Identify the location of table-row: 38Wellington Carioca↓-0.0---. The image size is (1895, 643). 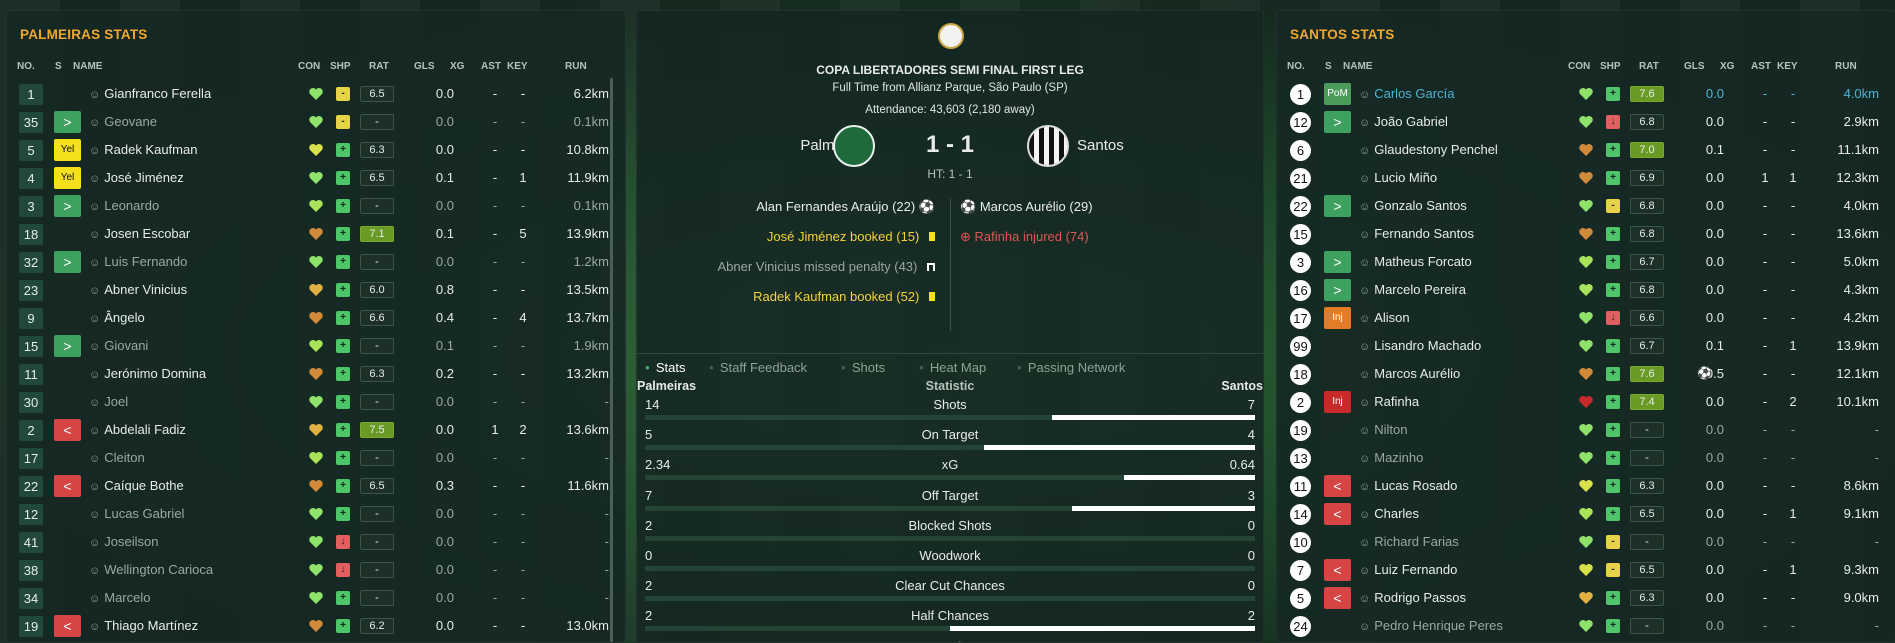
(316, 570).